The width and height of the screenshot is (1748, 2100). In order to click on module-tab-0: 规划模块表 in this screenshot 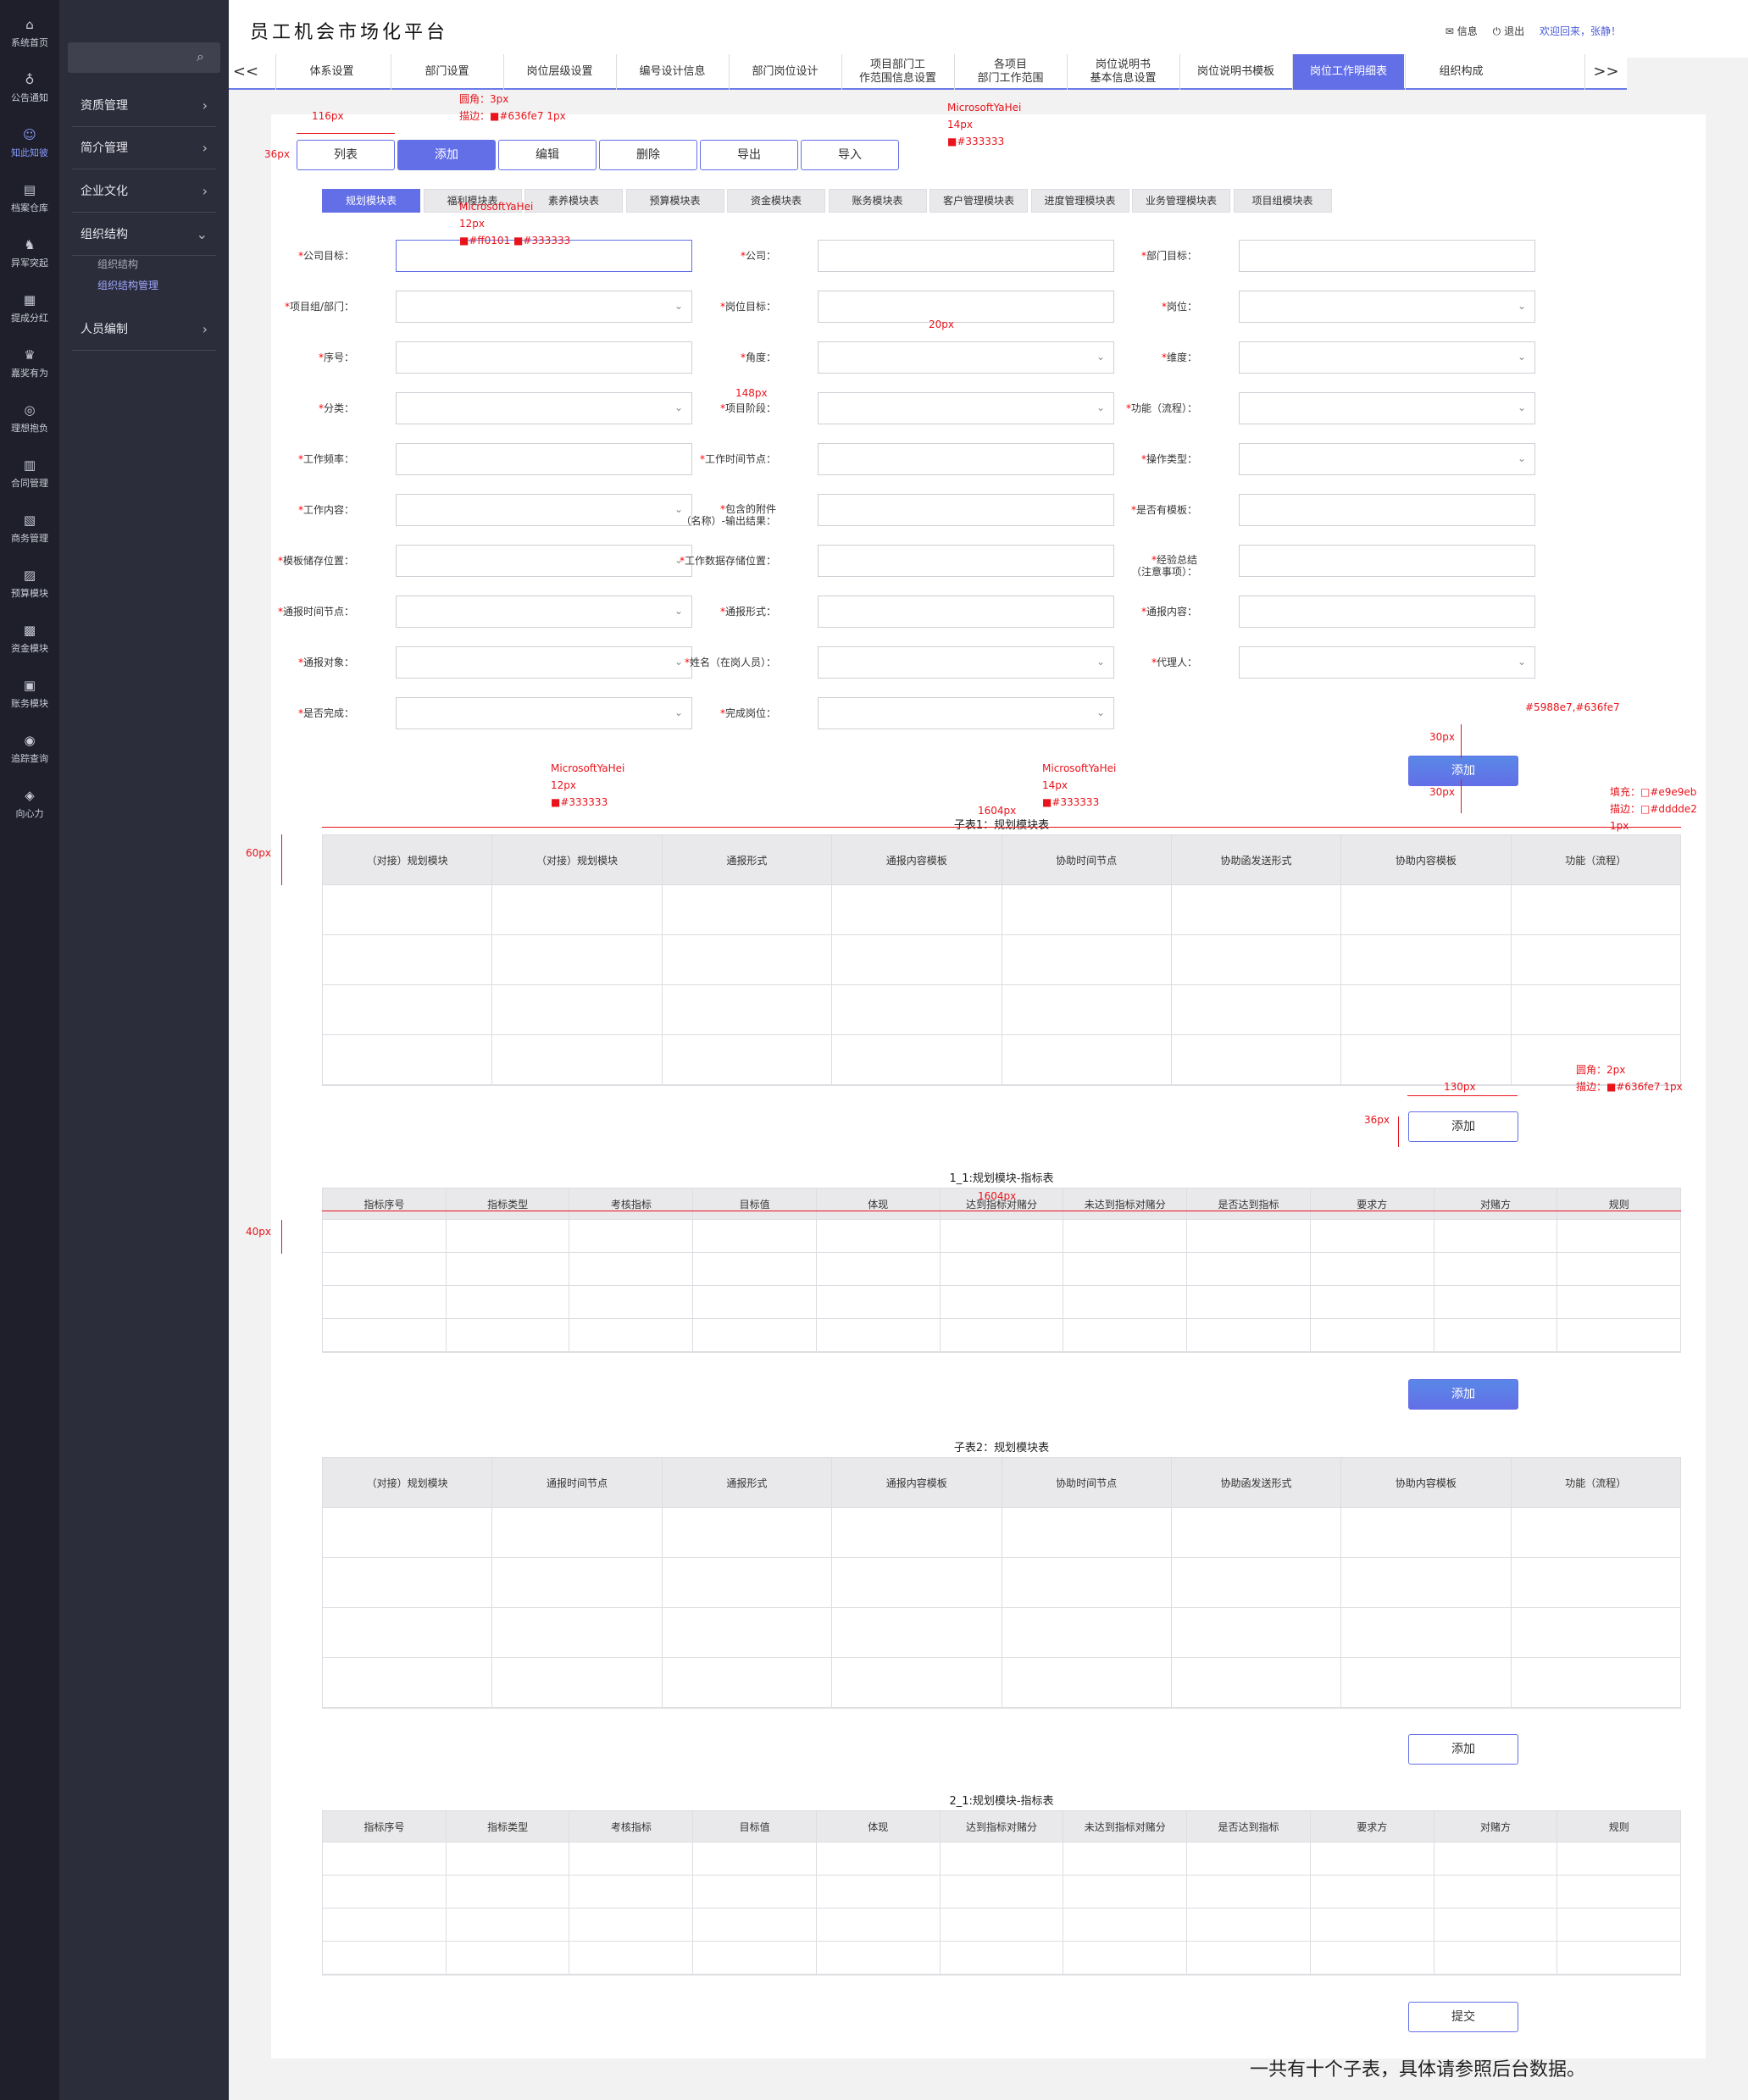, I will do `click(371, 201)`.